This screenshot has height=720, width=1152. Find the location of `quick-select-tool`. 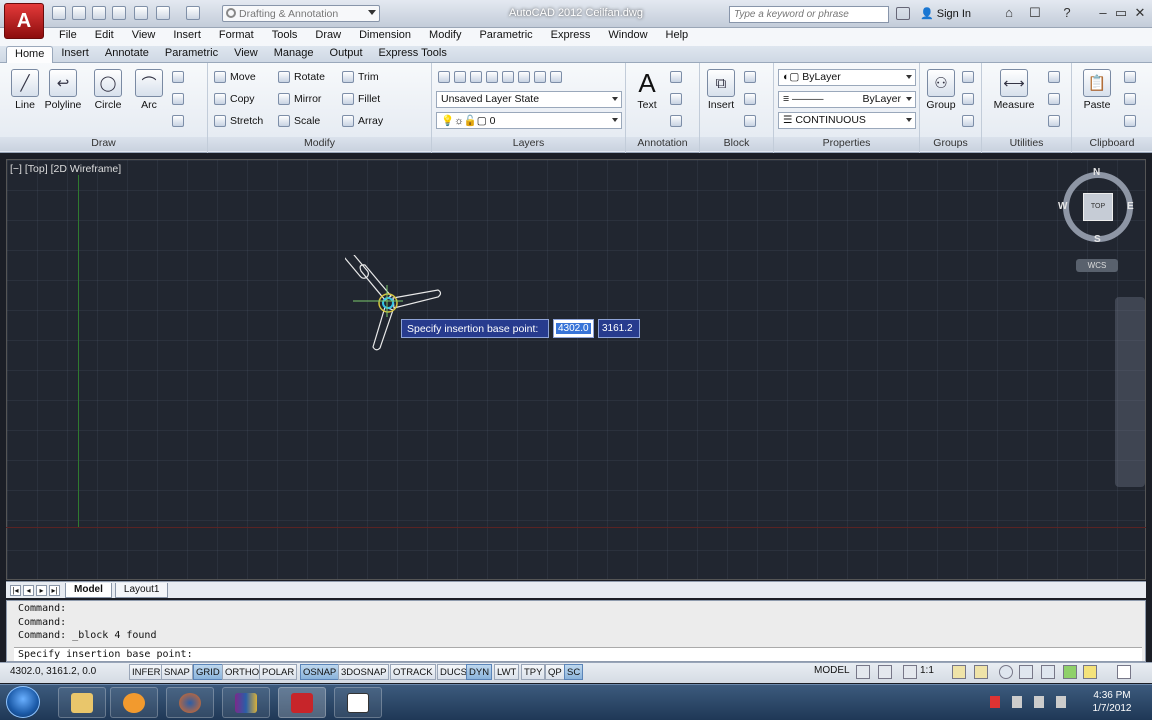

quick-select-tool is located at coordinates (1056, 77).